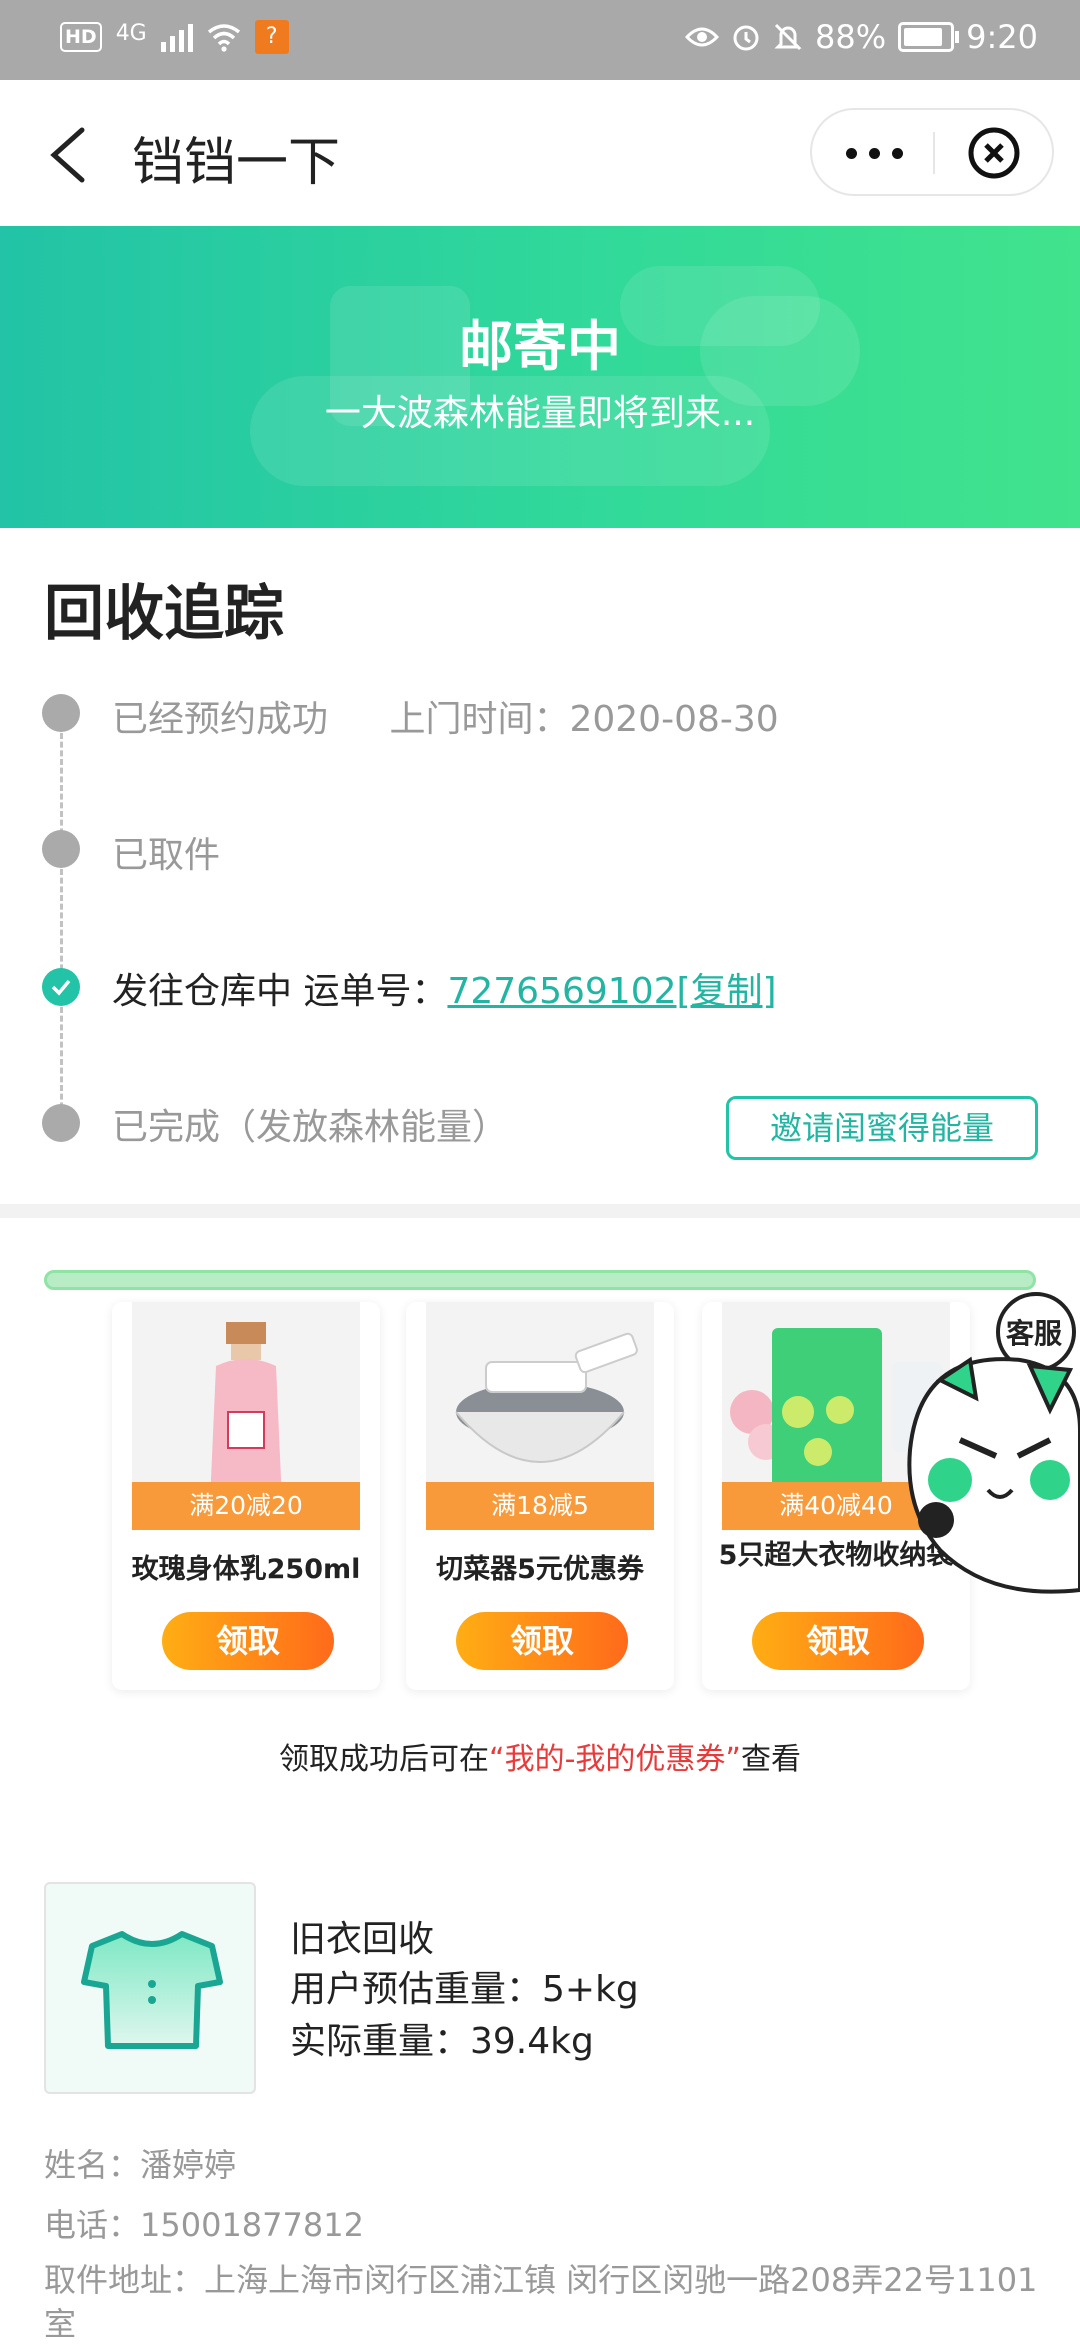 The height and width of the screenshot is (2346, 1080). I want to click on coupon-tag: 满18减5, so click(540, 1506).